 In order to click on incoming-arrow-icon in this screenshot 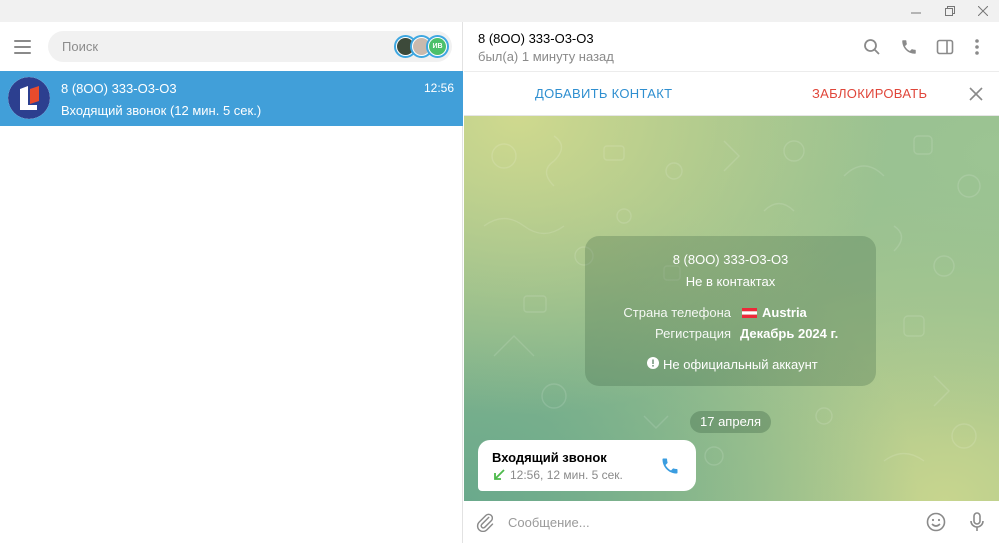, I will do `click(499, 474)`.